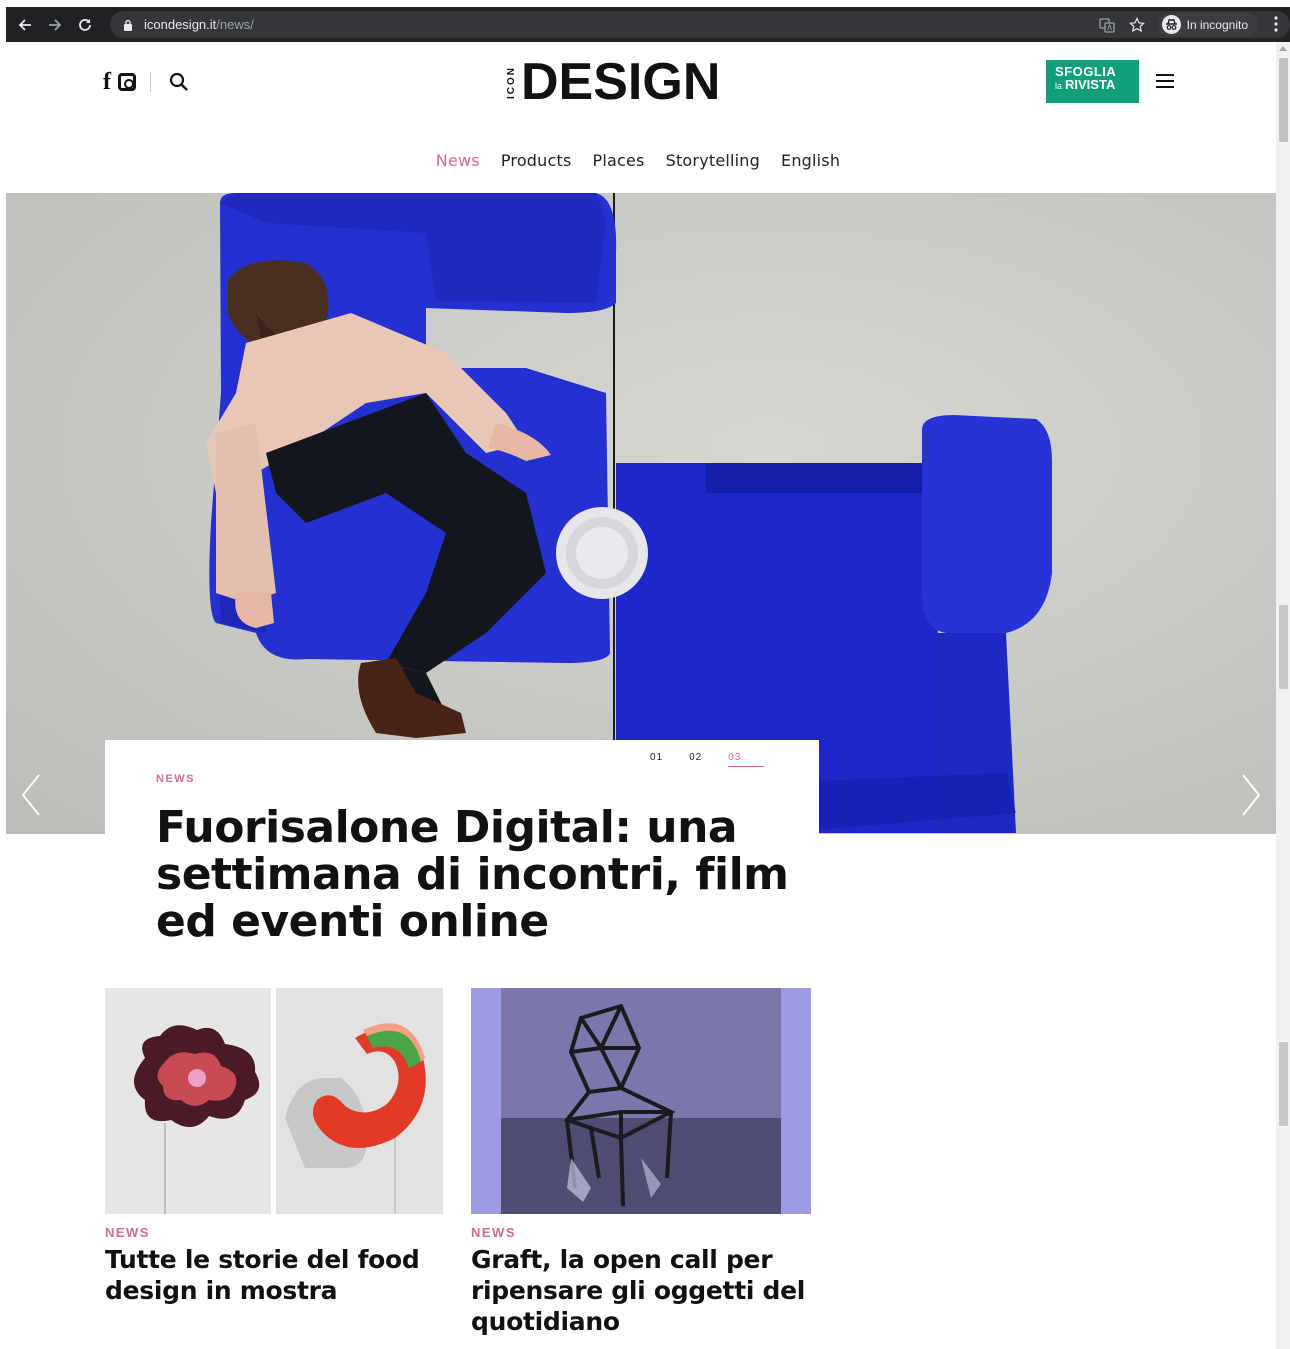 The width and height of the screenshot is (1290, 1349). What do you see at coordinates (235, 24) in the screenshot?
I see `url-path: /news/` at bounding box center [235, 24].